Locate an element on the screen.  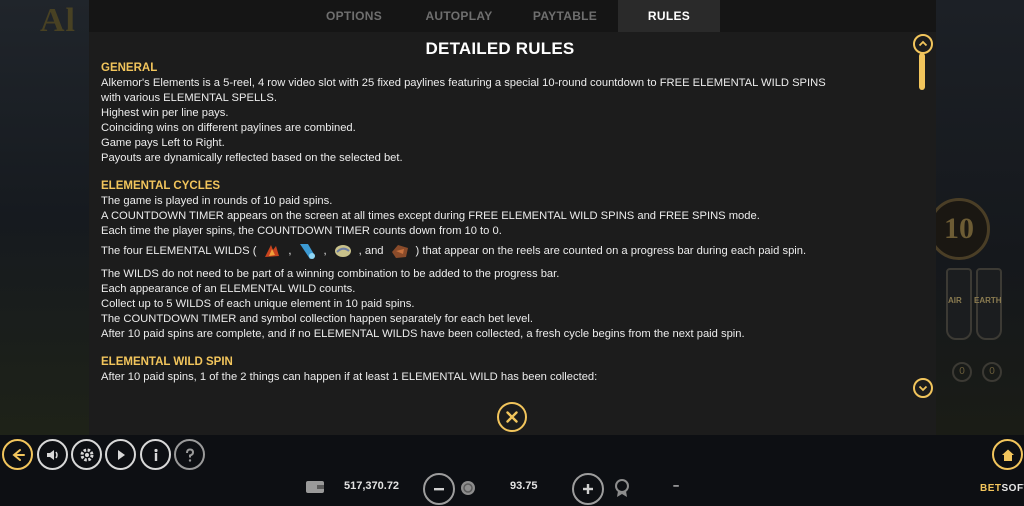
countdown-timer-background: 10 is located at coordinates (959, 229).